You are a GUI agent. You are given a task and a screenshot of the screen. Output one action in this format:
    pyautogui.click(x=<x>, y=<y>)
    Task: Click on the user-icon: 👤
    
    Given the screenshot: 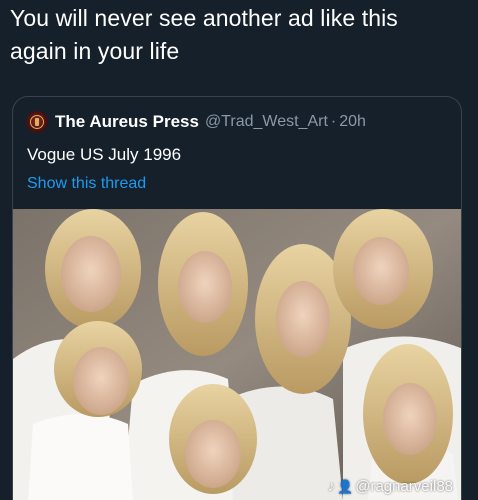 What is the action you would take?
    pyautogui.click(x=345, y=486)
    